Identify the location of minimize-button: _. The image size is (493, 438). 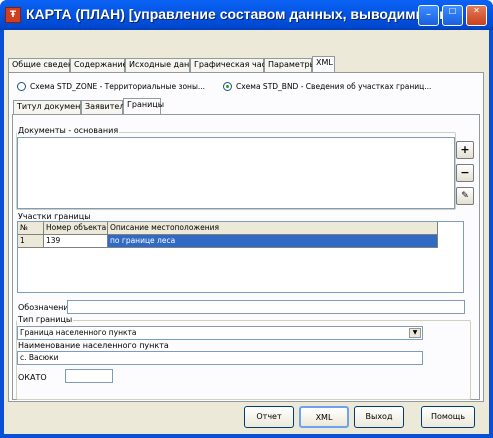
(428, 15).